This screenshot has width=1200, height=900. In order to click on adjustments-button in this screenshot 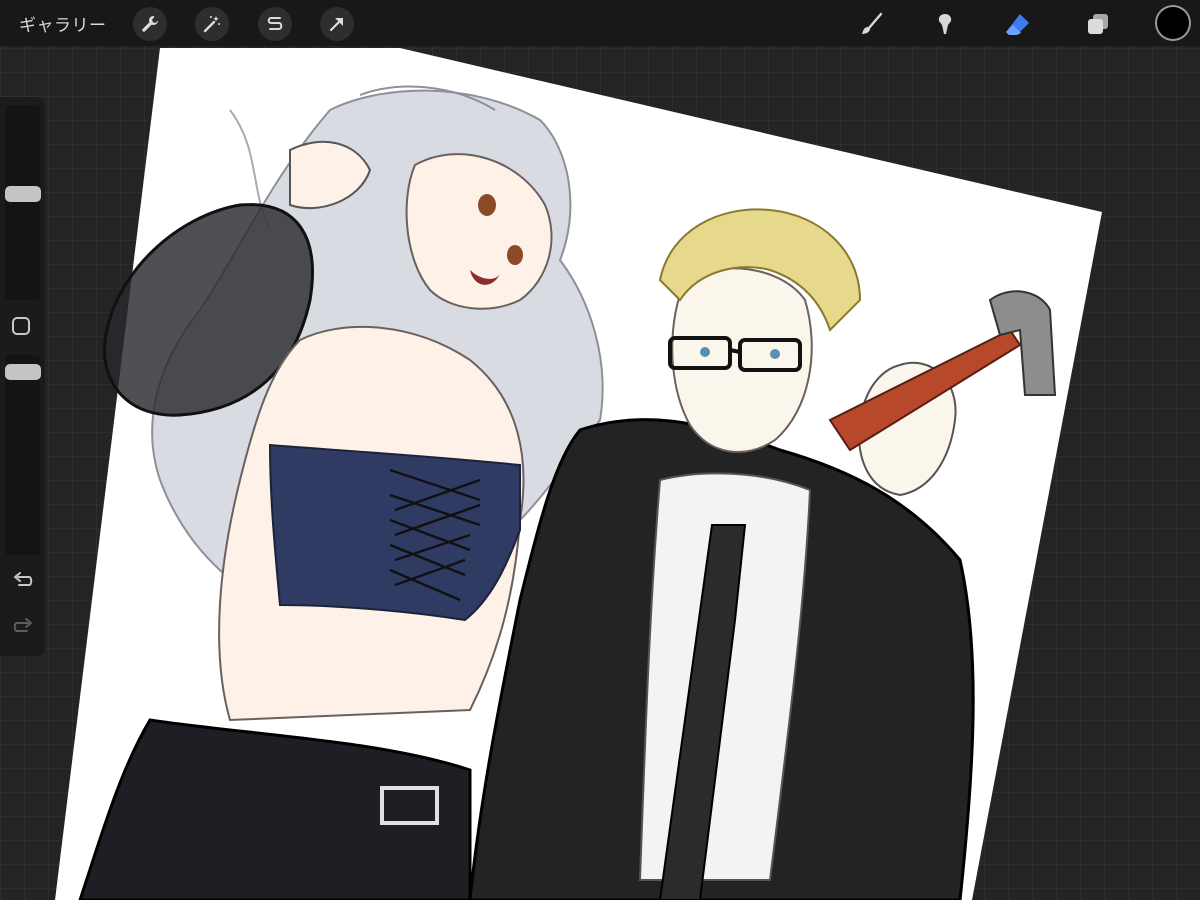, I will do `click(212, 24)`.